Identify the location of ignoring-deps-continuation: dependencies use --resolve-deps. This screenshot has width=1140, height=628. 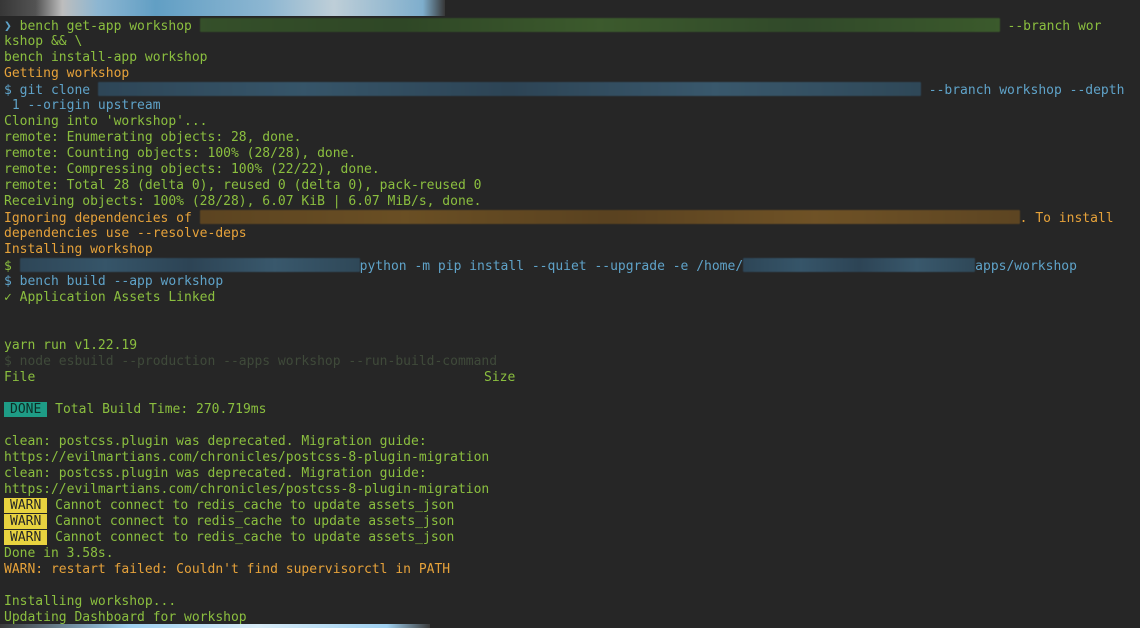
(125, 233).